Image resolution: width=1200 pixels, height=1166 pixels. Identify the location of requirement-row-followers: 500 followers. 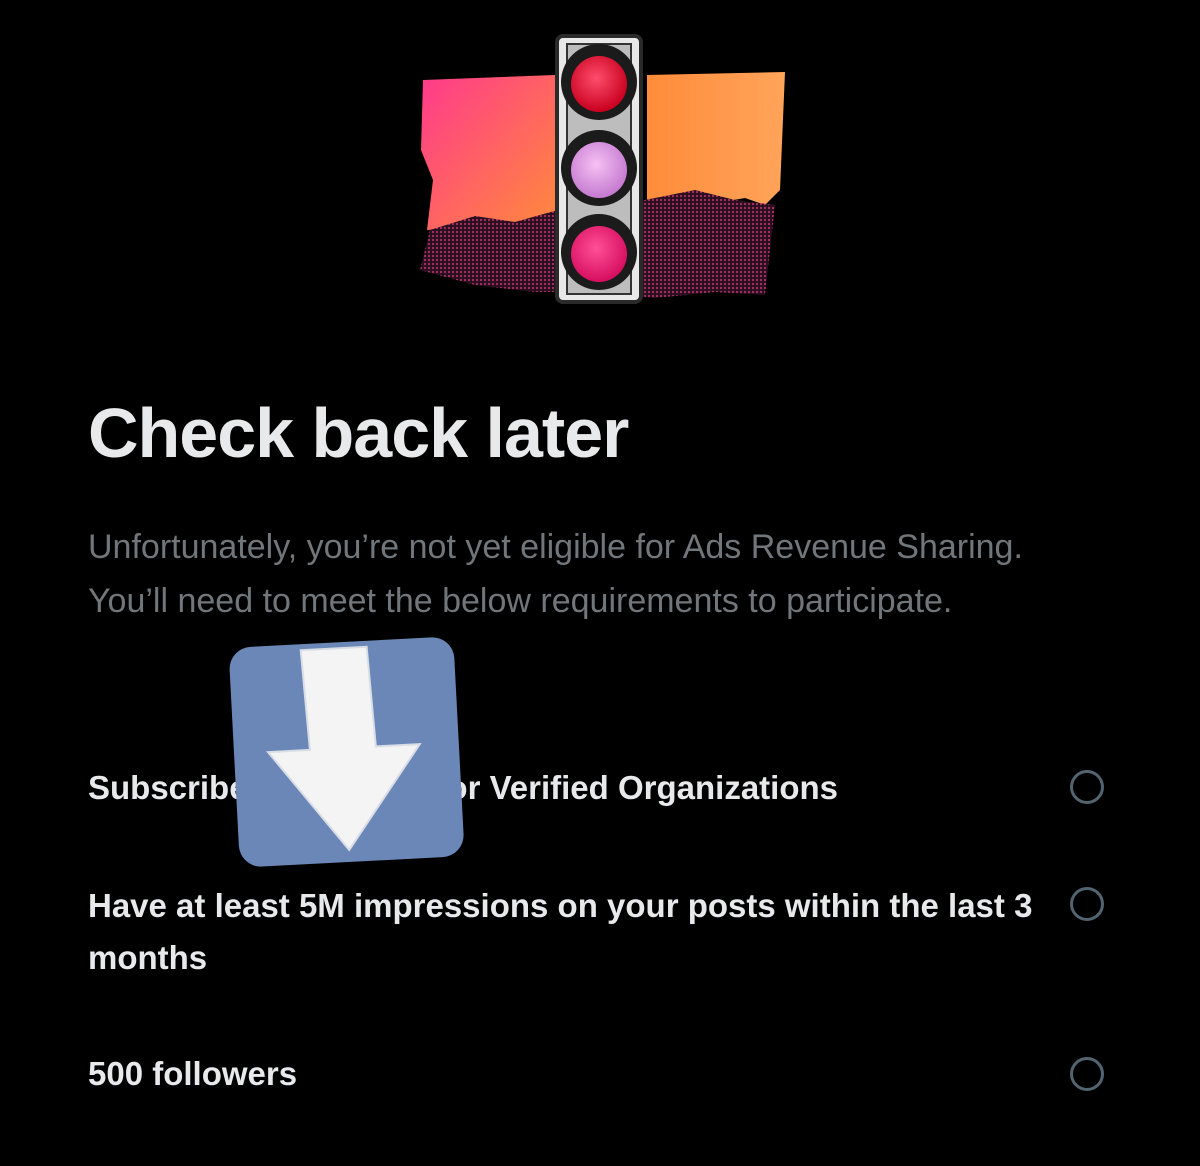
(568, 1074).